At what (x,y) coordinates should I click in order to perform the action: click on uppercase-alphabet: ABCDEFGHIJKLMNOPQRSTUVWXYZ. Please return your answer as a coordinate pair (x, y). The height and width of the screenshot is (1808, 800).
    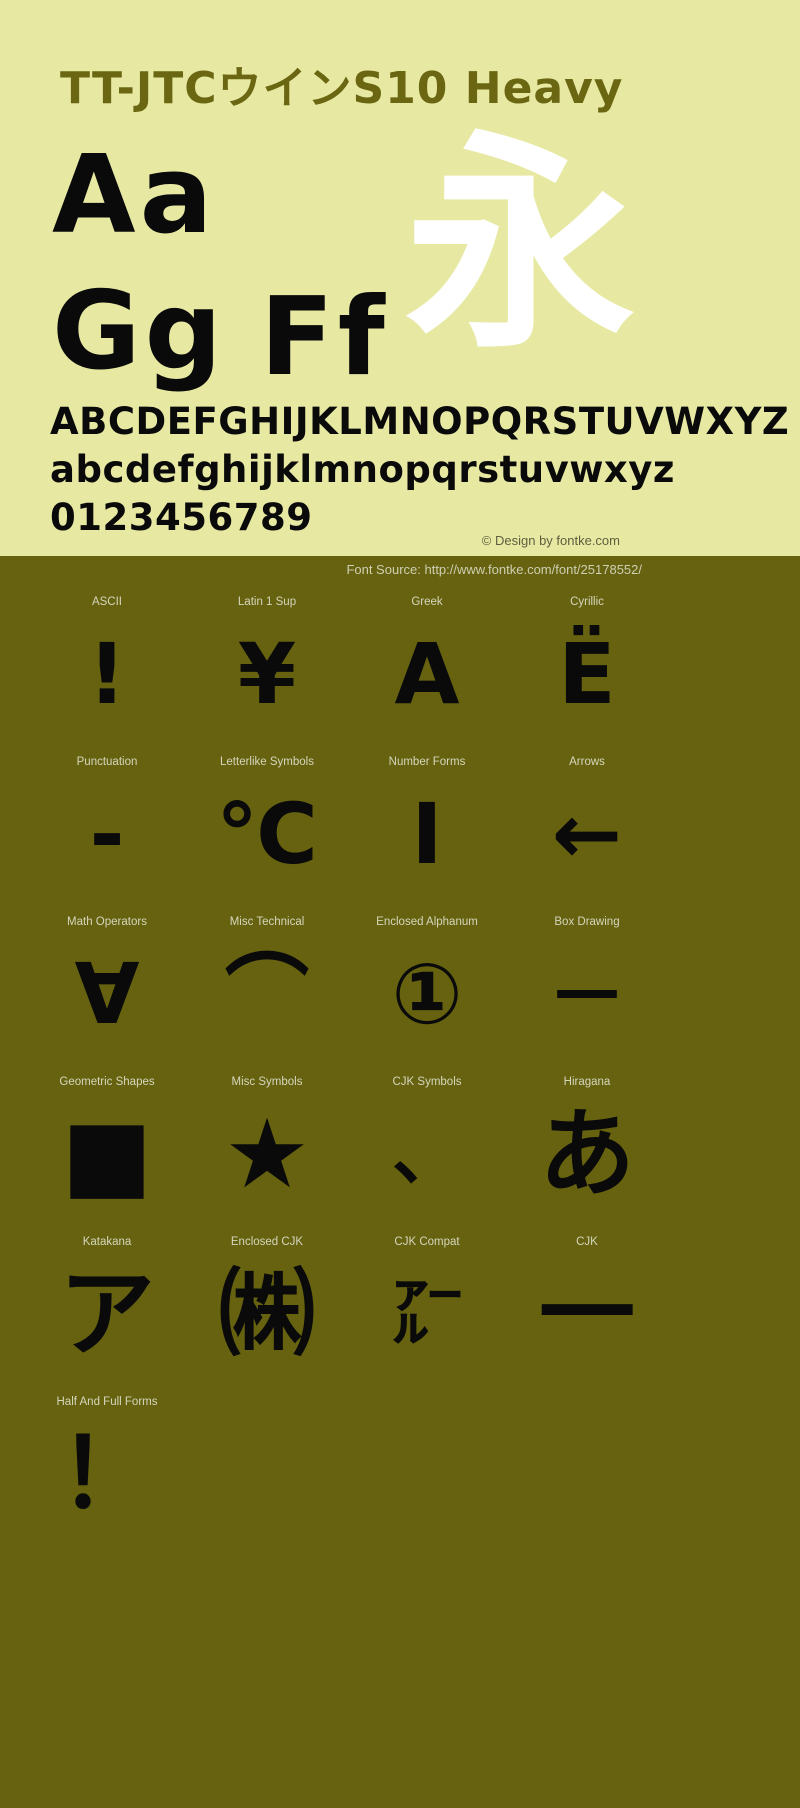
    Looking at the image, I should click on (420, 421).